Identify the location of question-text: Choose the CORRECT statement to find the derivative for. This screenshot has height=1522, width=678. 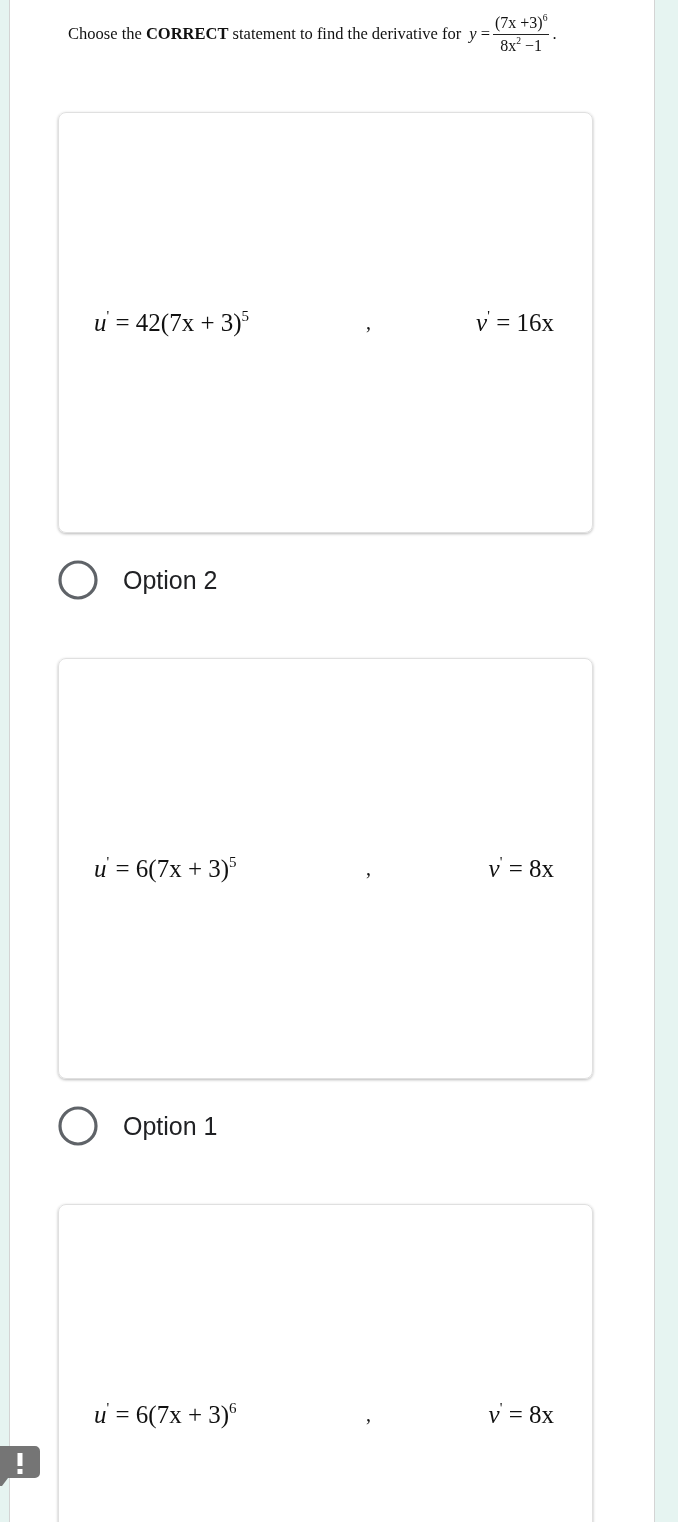
(265, 34).